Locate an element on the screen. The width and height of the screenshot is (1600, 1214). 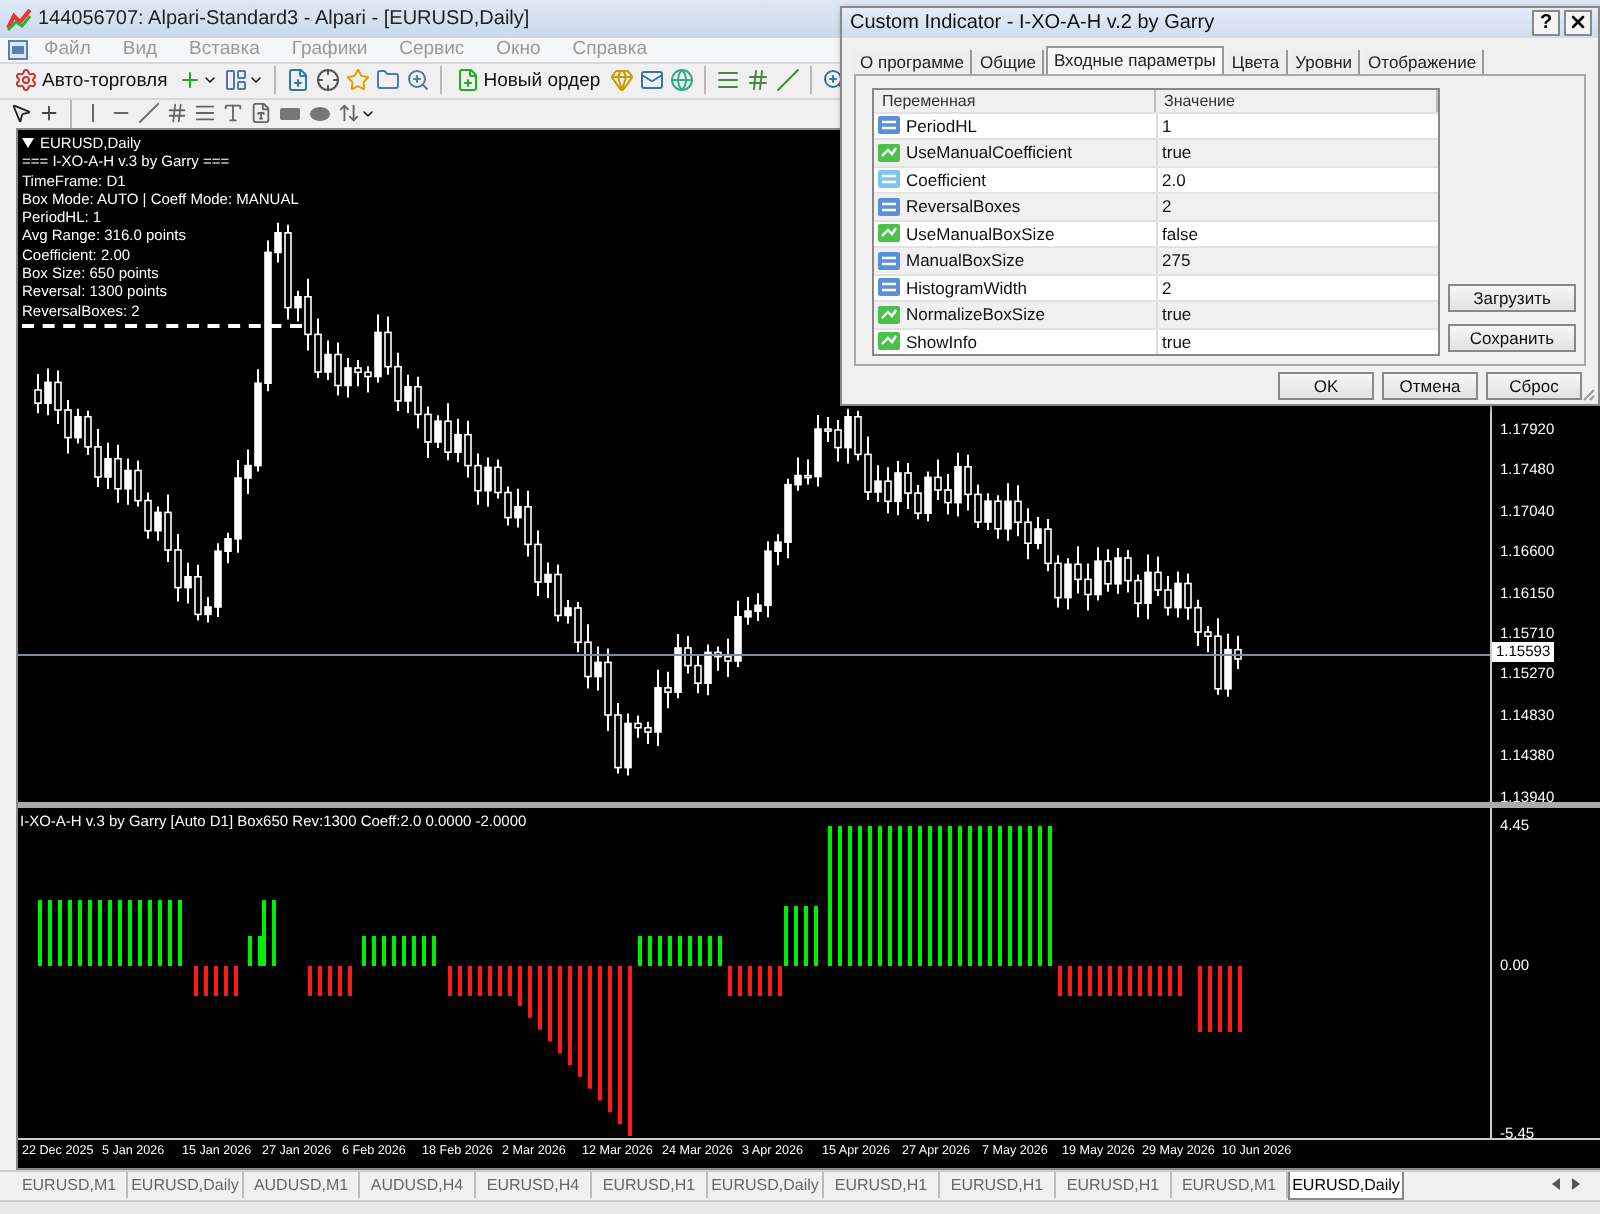
dialog-button: Сброс is located at coordinates (1534, 385).